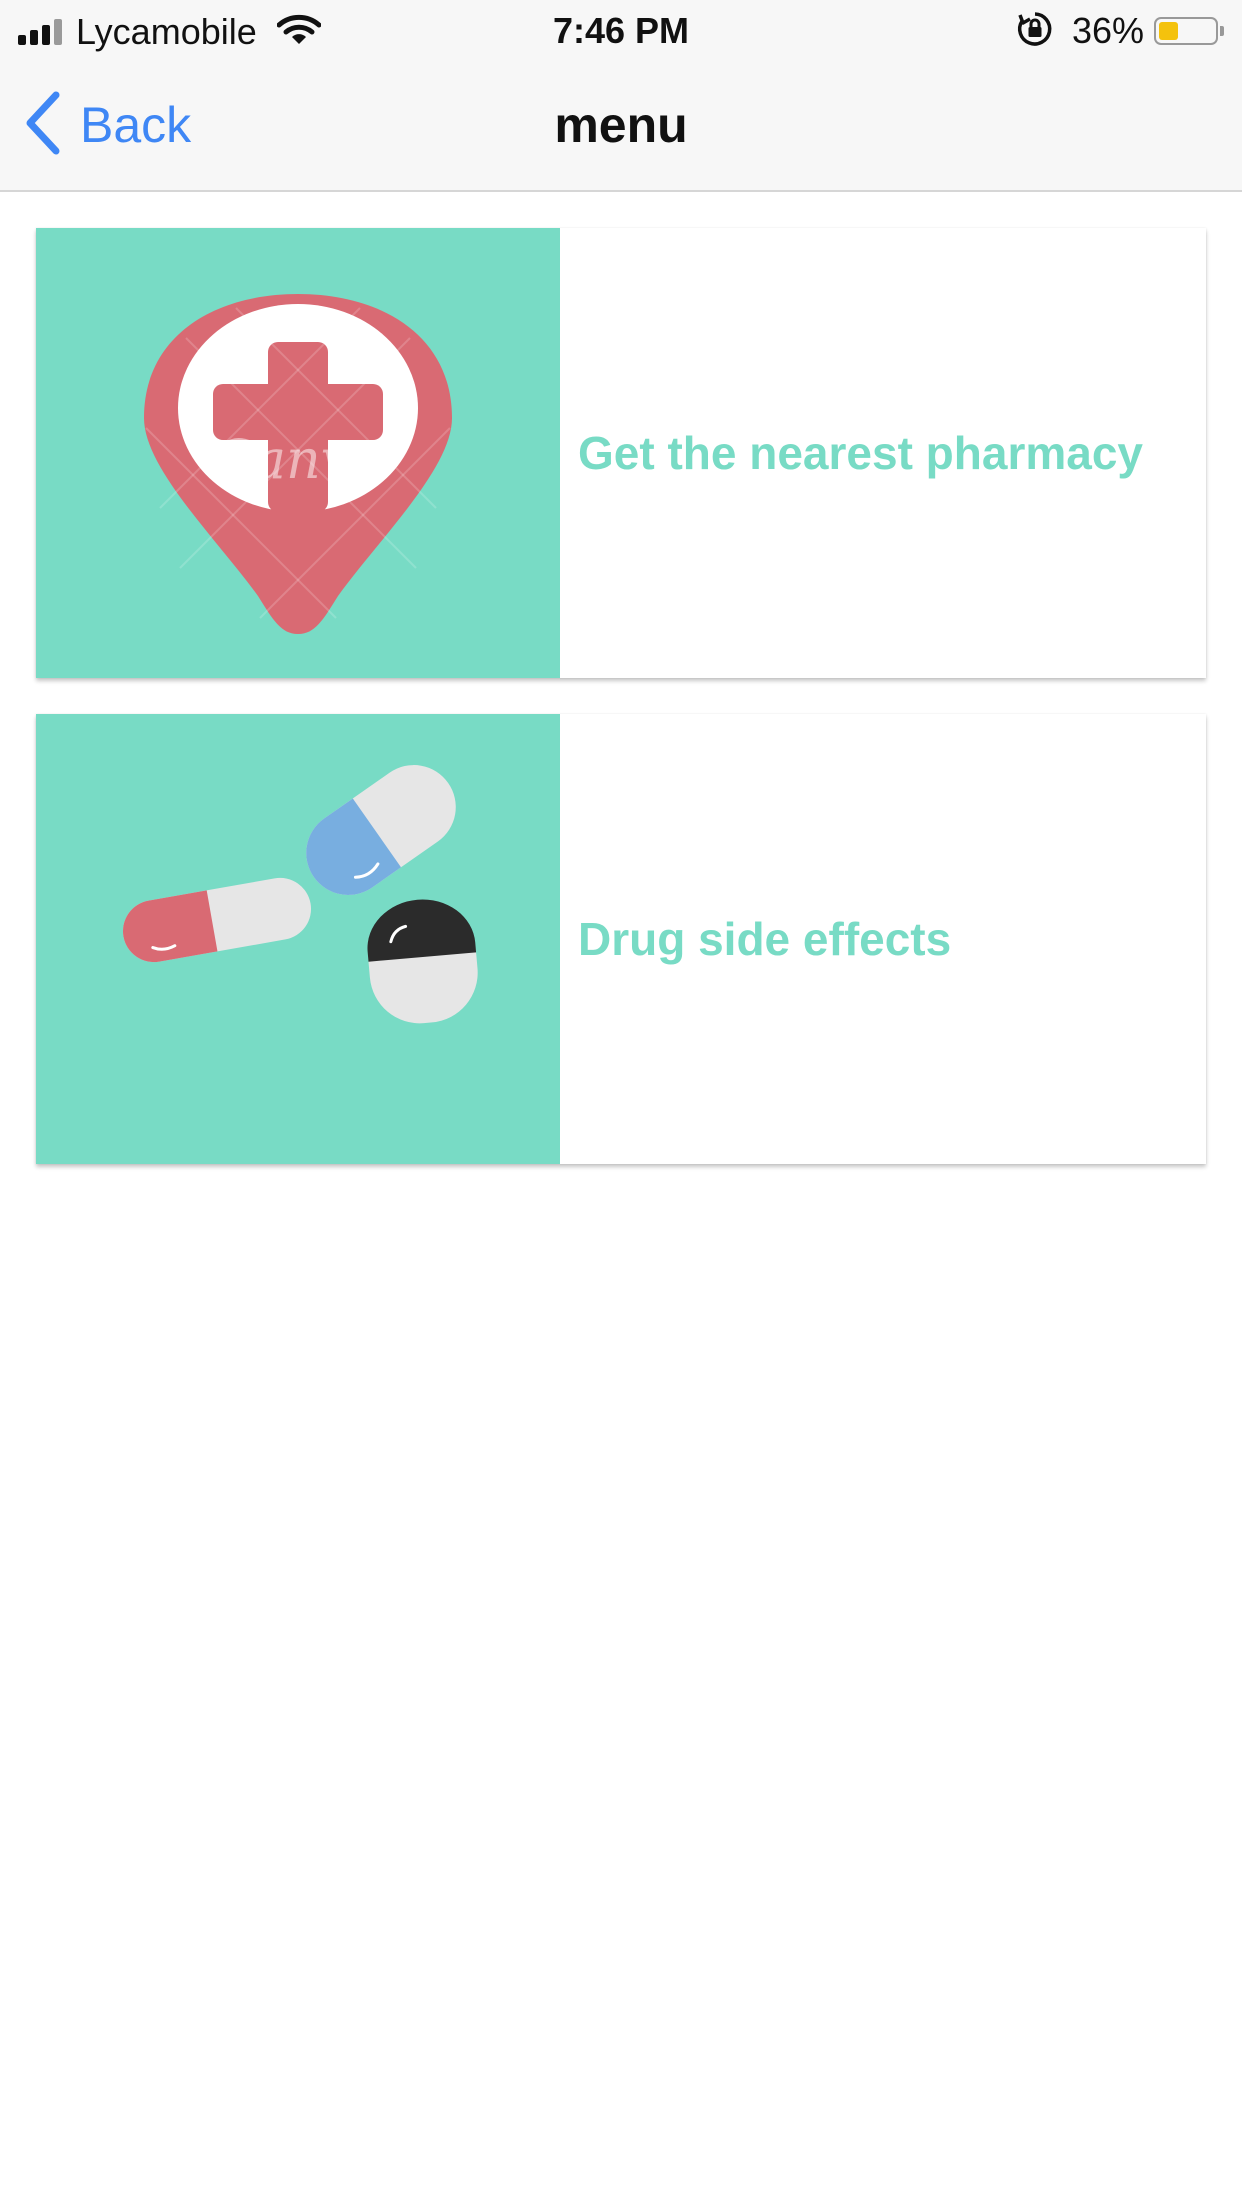 Image resolution: width=1242 pixels, height=2208 pixels. I want to click on pharmacy-location-pin-icon: Canva, so click(298, 464).